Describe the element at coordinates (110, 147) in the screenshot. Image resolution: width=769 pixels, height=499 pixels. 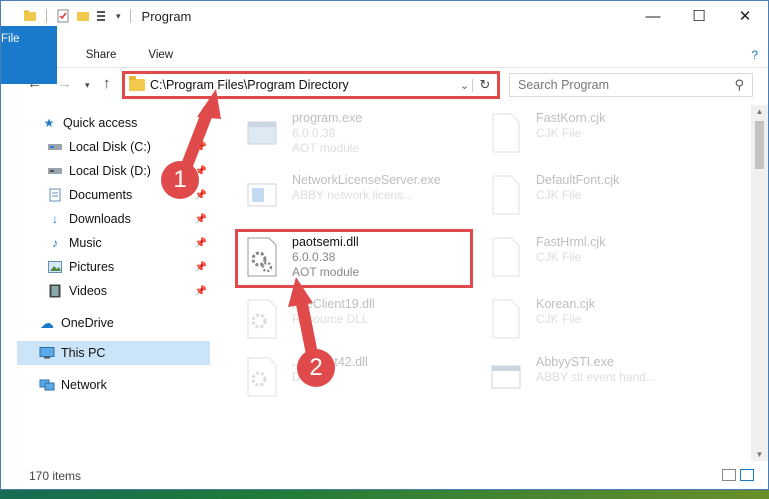
I see `nav-label: Local Disk (C:)` at that location.